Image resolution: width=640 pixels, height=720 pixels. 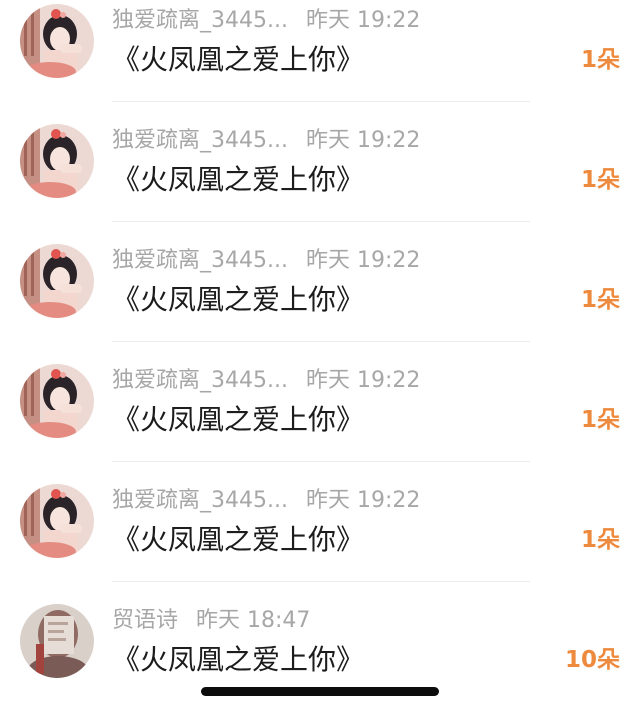 I want to click on record-meta: 贸语诗 昨天 18:47, so click(x=211, y=621).